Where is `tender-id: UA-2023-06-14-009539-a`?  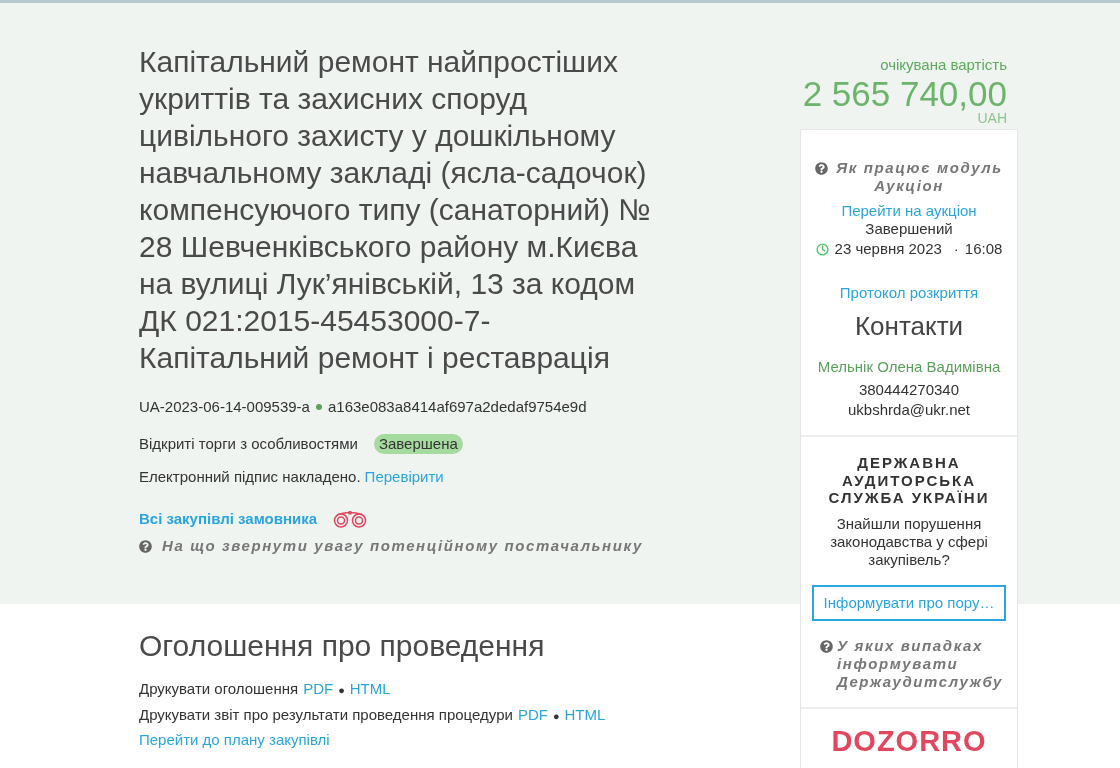 tender-id: UA-2023-06-14-009539-a is located at coordinates (224, 407).